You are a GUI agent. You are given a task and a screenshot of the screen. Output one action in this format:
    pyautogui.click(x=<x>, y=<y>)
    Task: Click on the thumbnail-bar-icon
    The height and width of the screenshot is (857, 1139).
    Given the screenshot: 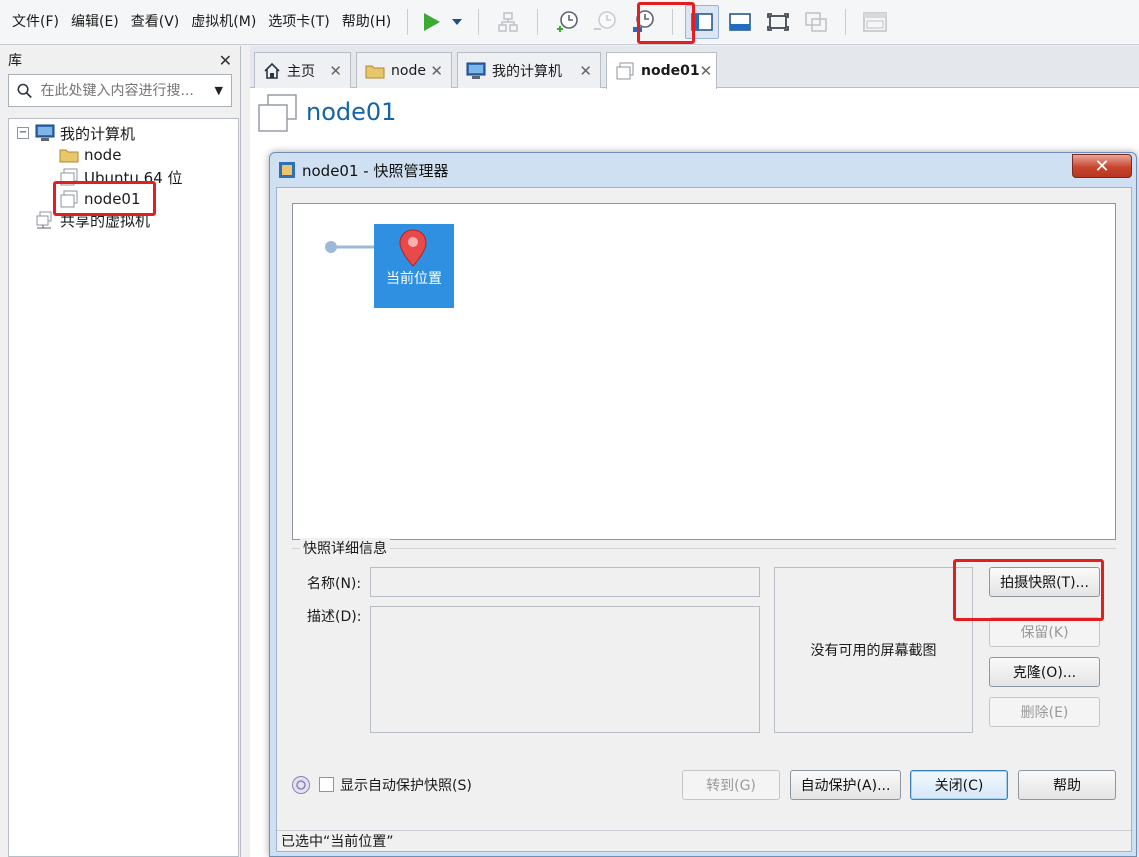 What is the action you would take?
    pyautogui.click(x=740, y=22)
    